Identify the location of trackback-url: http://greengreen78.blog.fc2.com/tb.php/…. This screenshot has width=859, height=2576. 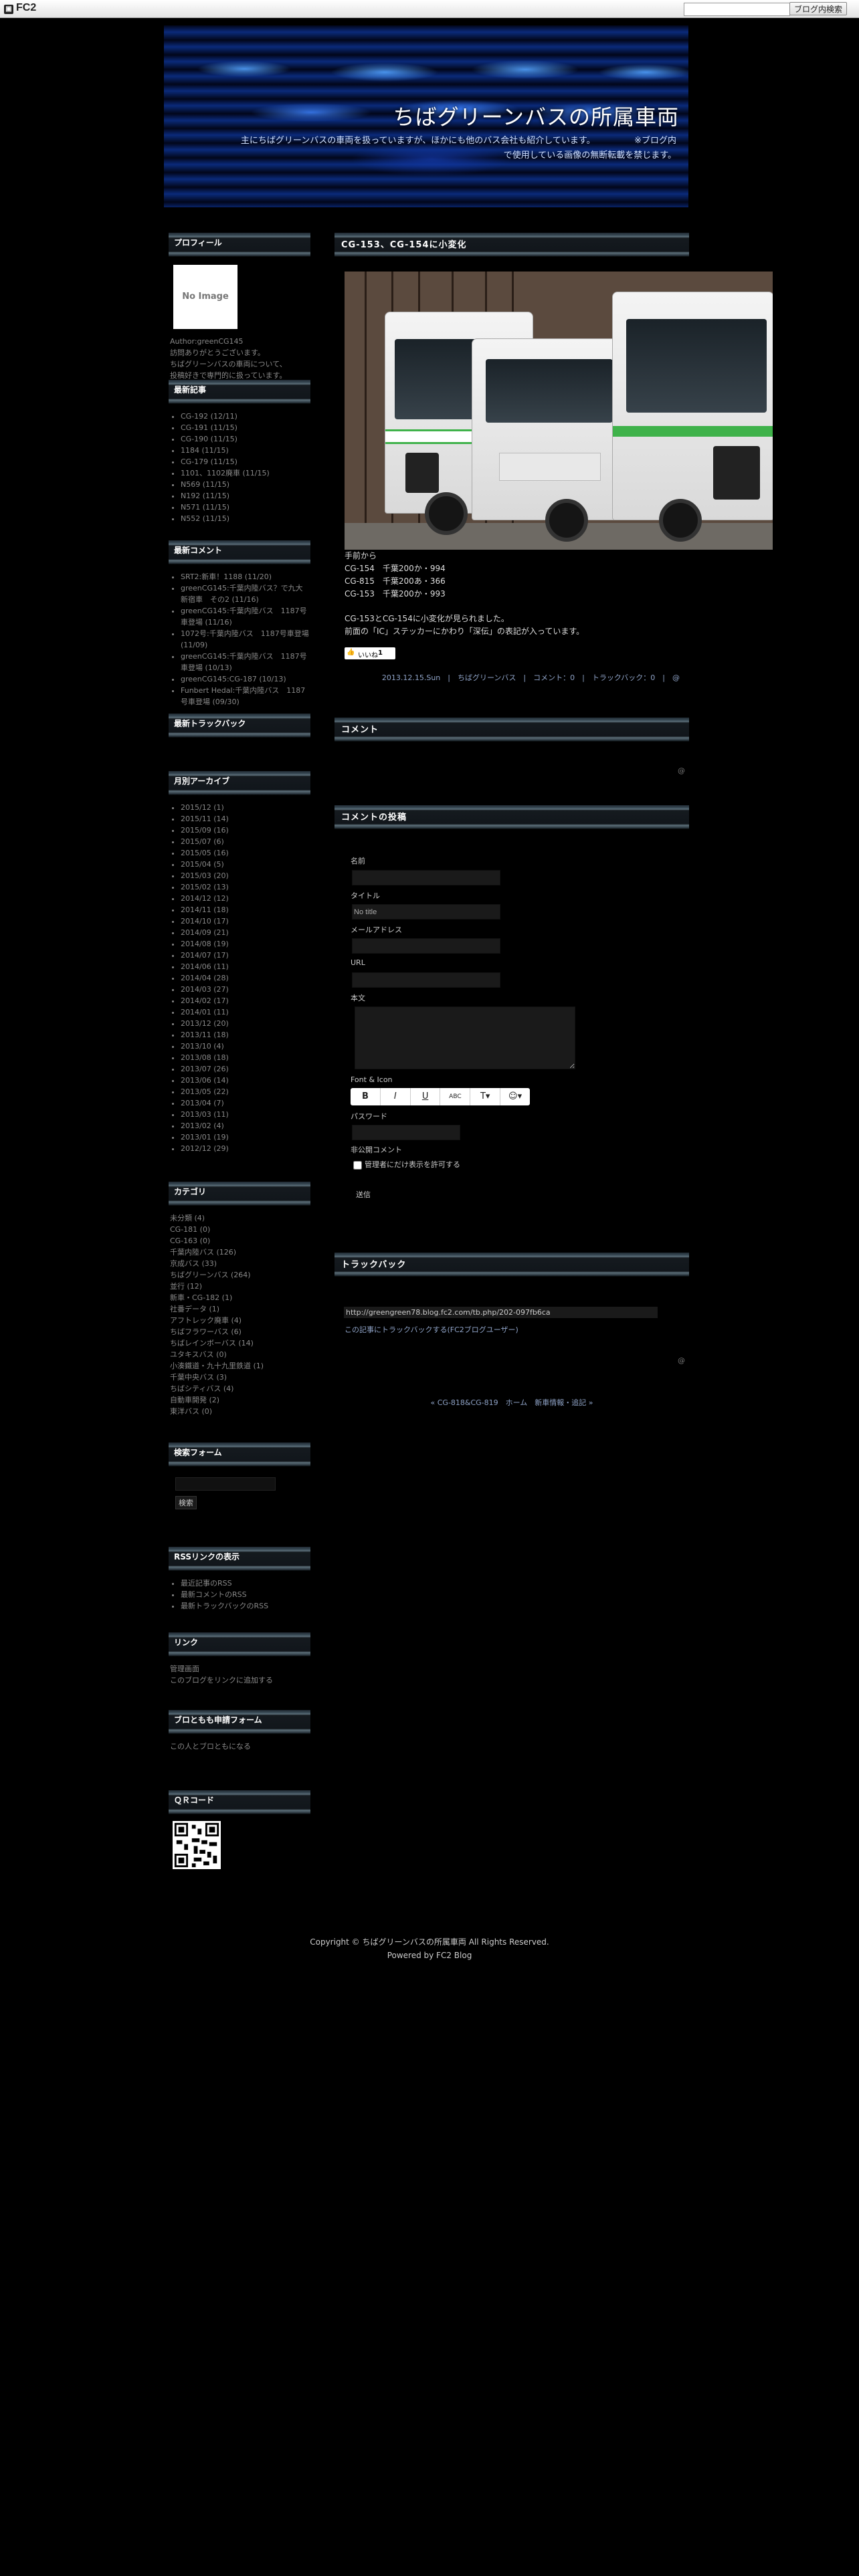
(501, 1312).